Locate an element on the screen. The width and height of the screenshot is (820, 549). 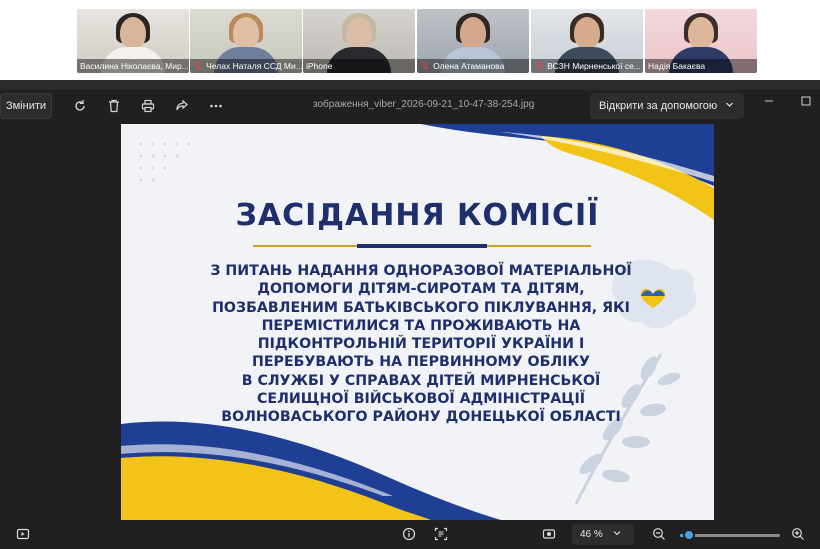
slide-body-line: В СЛУЖБІ У СПРАВАХ ДІТЕЙ МИРНЕНСЬКОЇ is located at coordinates (421, 380).